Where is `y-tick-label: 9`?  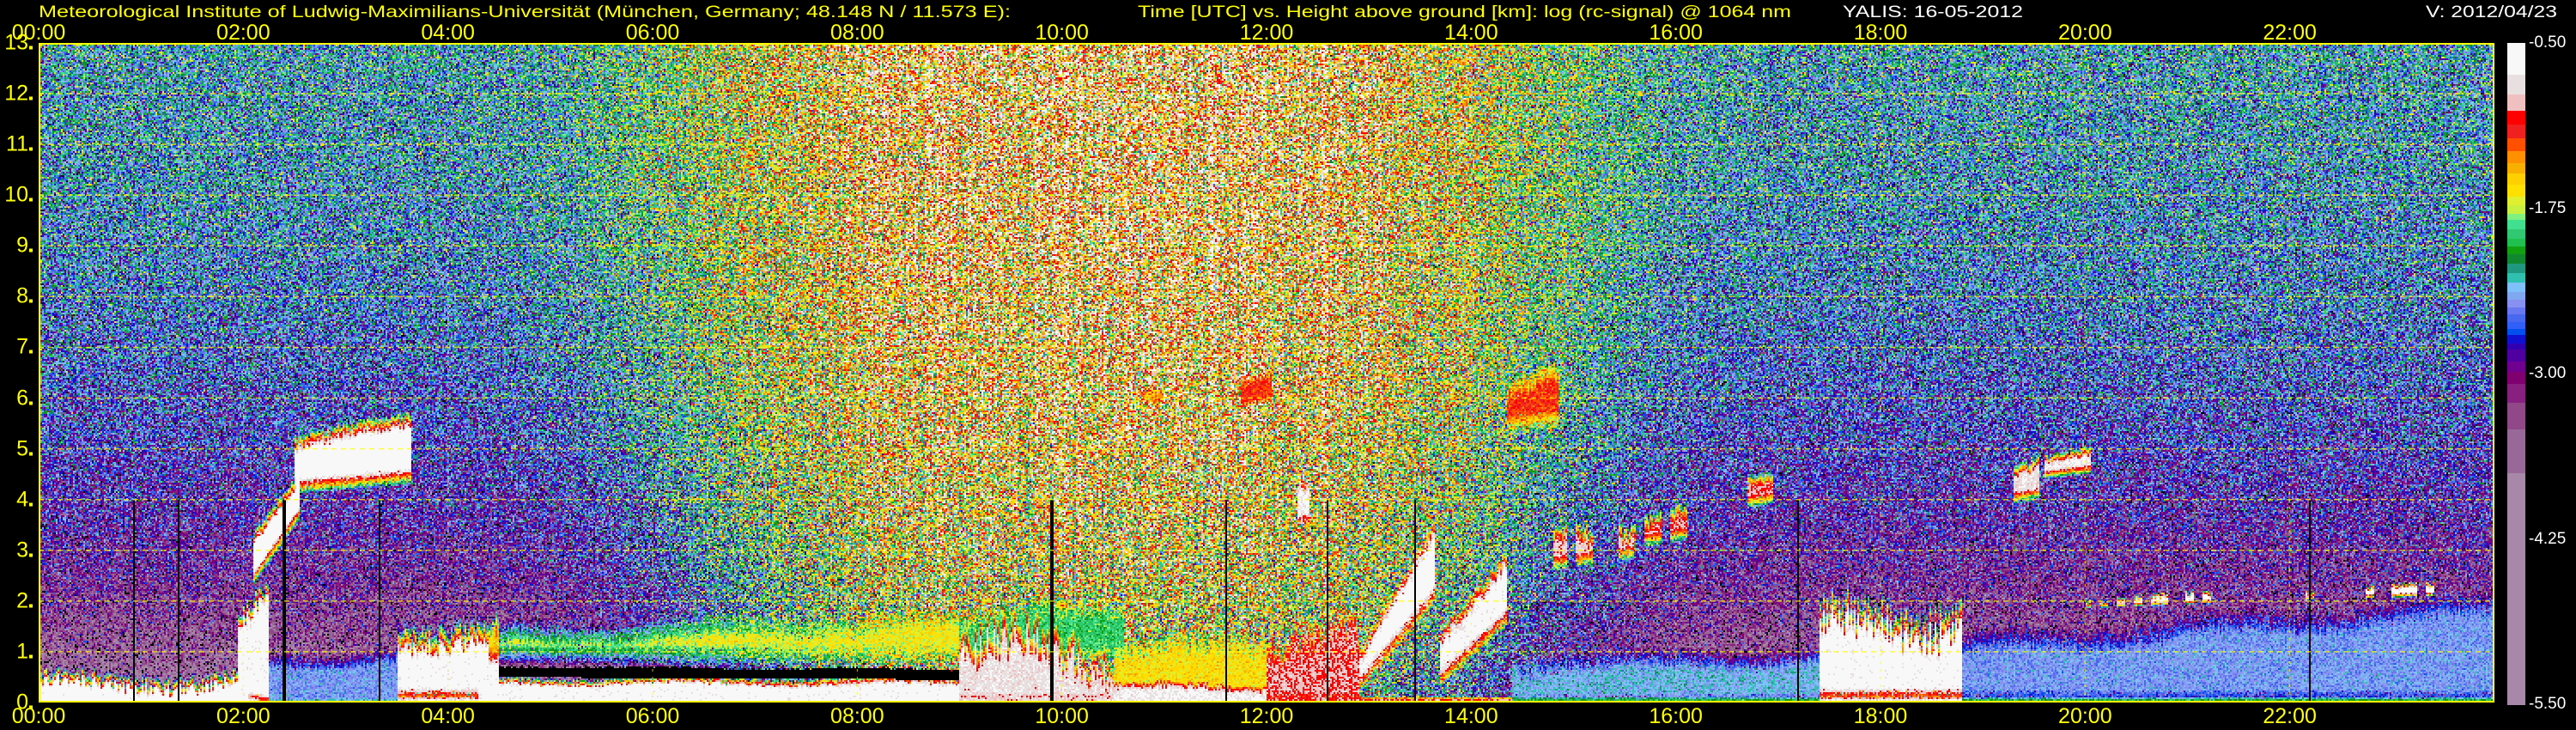
y-tick-label: 9 is located at coordinates (16, 245).